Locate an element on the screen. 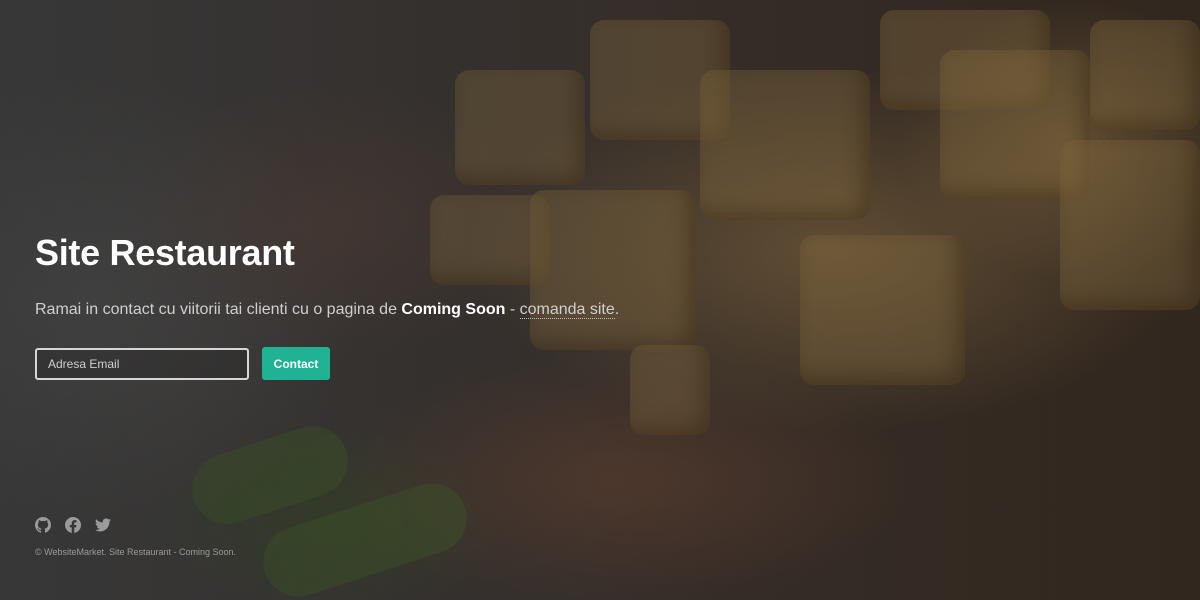  contact-button: Contact is located at coordinates (296, 363).